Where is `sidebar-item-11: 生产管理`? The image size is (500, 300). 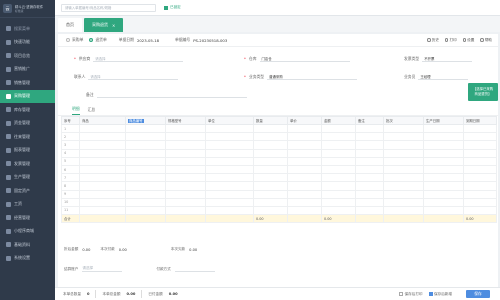
sidebar-item-11: 生产管理 is located at coordinates (27, 178).